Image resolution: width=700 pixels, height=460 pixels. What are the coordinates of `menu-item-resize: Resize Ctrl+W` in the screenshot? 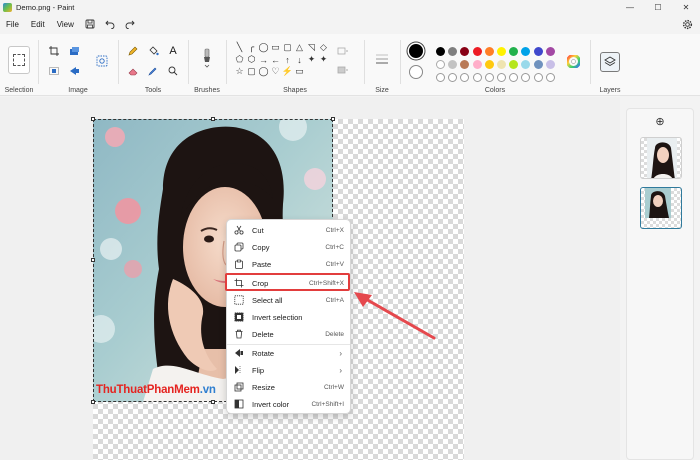 It's located at (289, 387).